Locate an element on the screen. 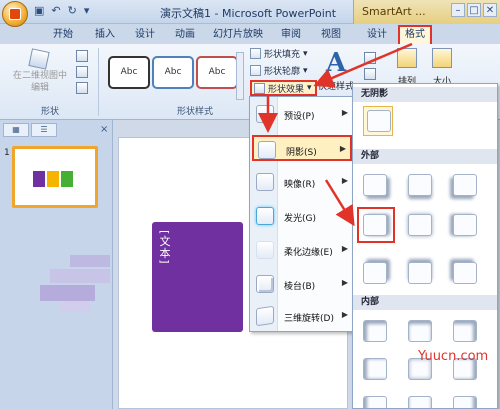  no-shadow-option is located at coordinates (378, 121).